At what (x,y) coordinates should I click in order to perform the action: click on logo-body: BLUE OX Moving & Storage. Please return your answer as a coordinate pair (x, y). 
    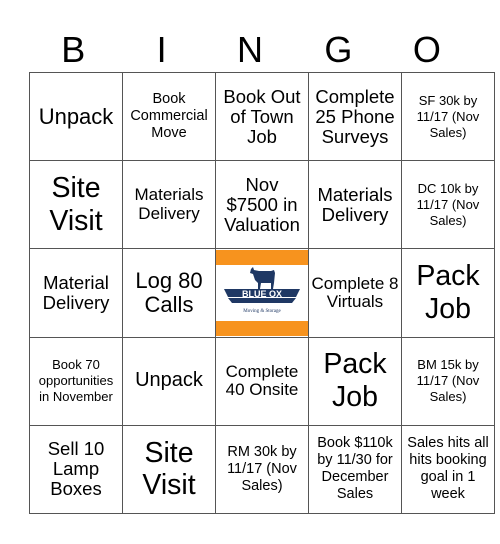
    Looking at the image, I should click on (262, 293).